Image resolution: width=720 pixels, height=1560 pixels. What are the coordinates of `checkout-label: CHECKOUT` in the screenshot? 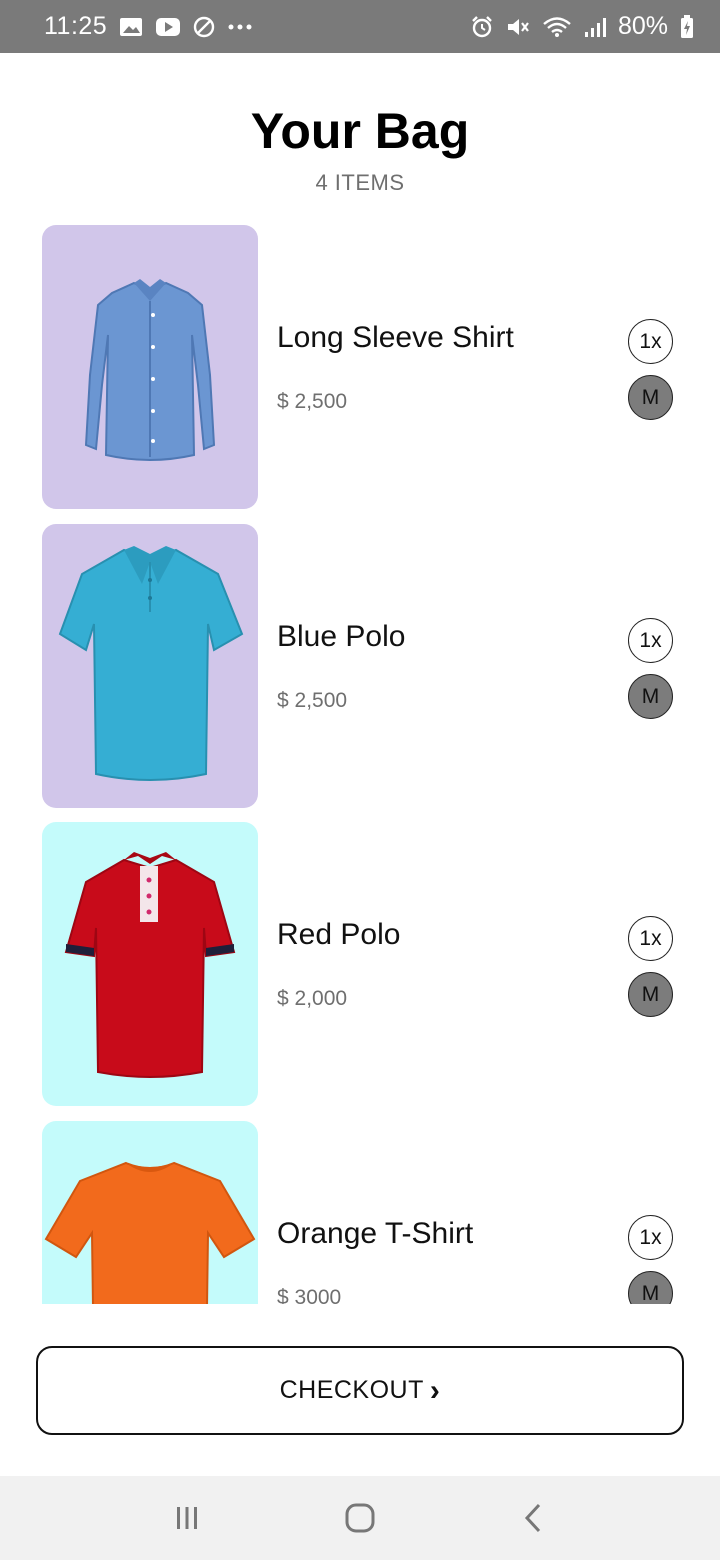 It's located at (351, 1390).